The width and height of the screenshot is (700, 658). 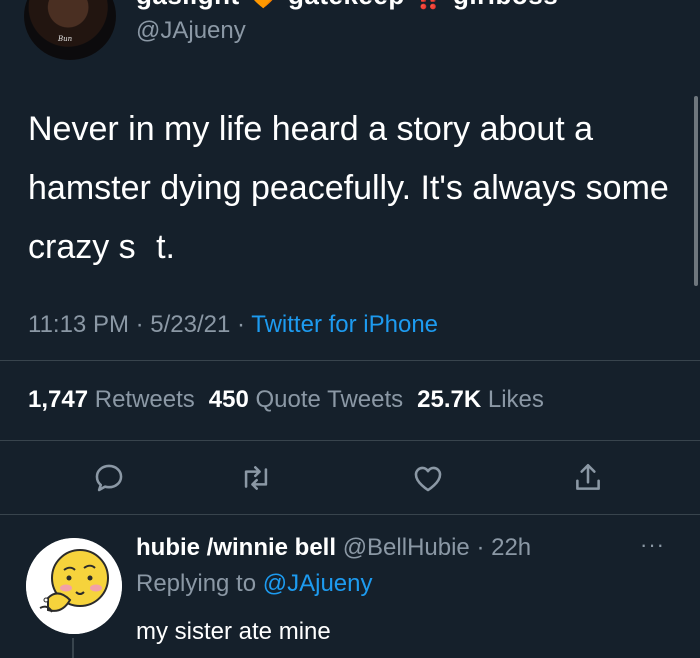 What do you see at coordinates (78, 324) in the screenshot?
I see `tweet-time: 11:13 PM` at bounding box center [78, 324].